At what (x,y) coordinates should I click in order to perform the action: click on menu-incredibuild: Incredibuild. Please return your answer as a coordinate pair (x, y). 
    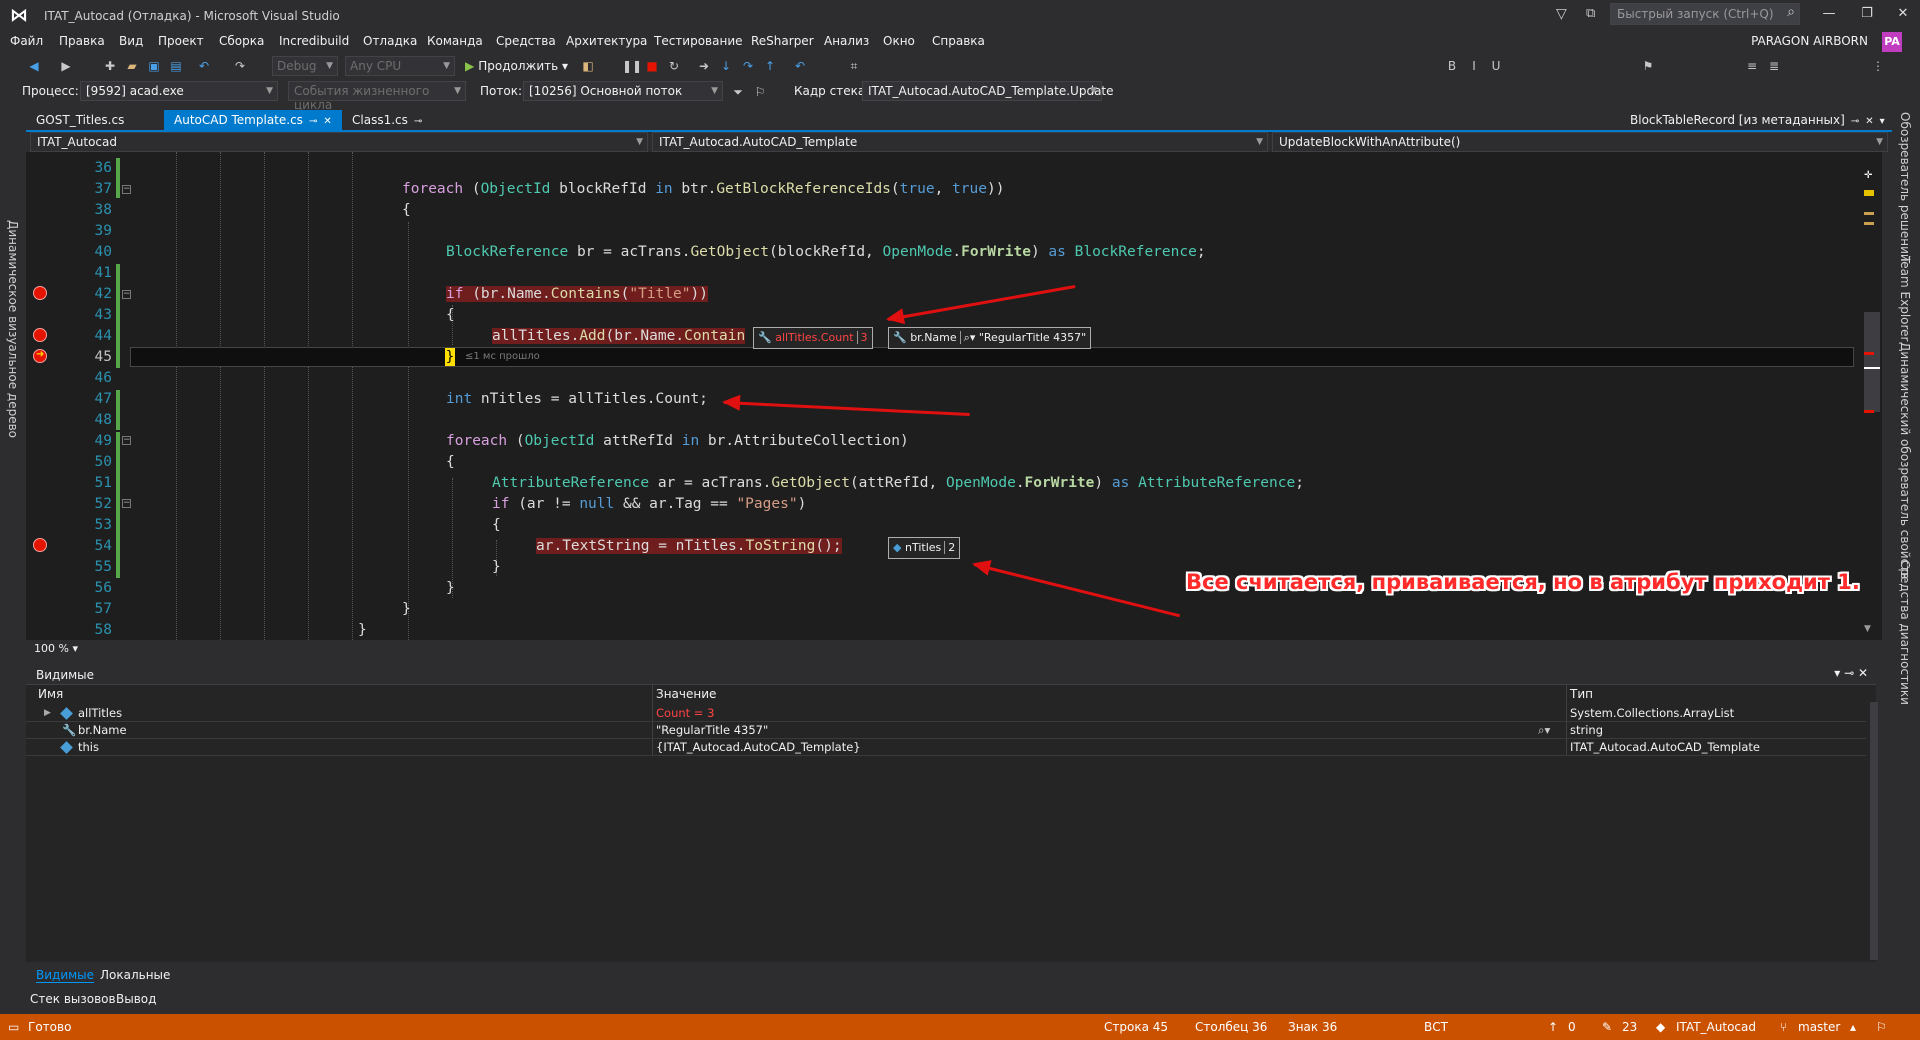
    Looking at the image, I should click on (314, 41).